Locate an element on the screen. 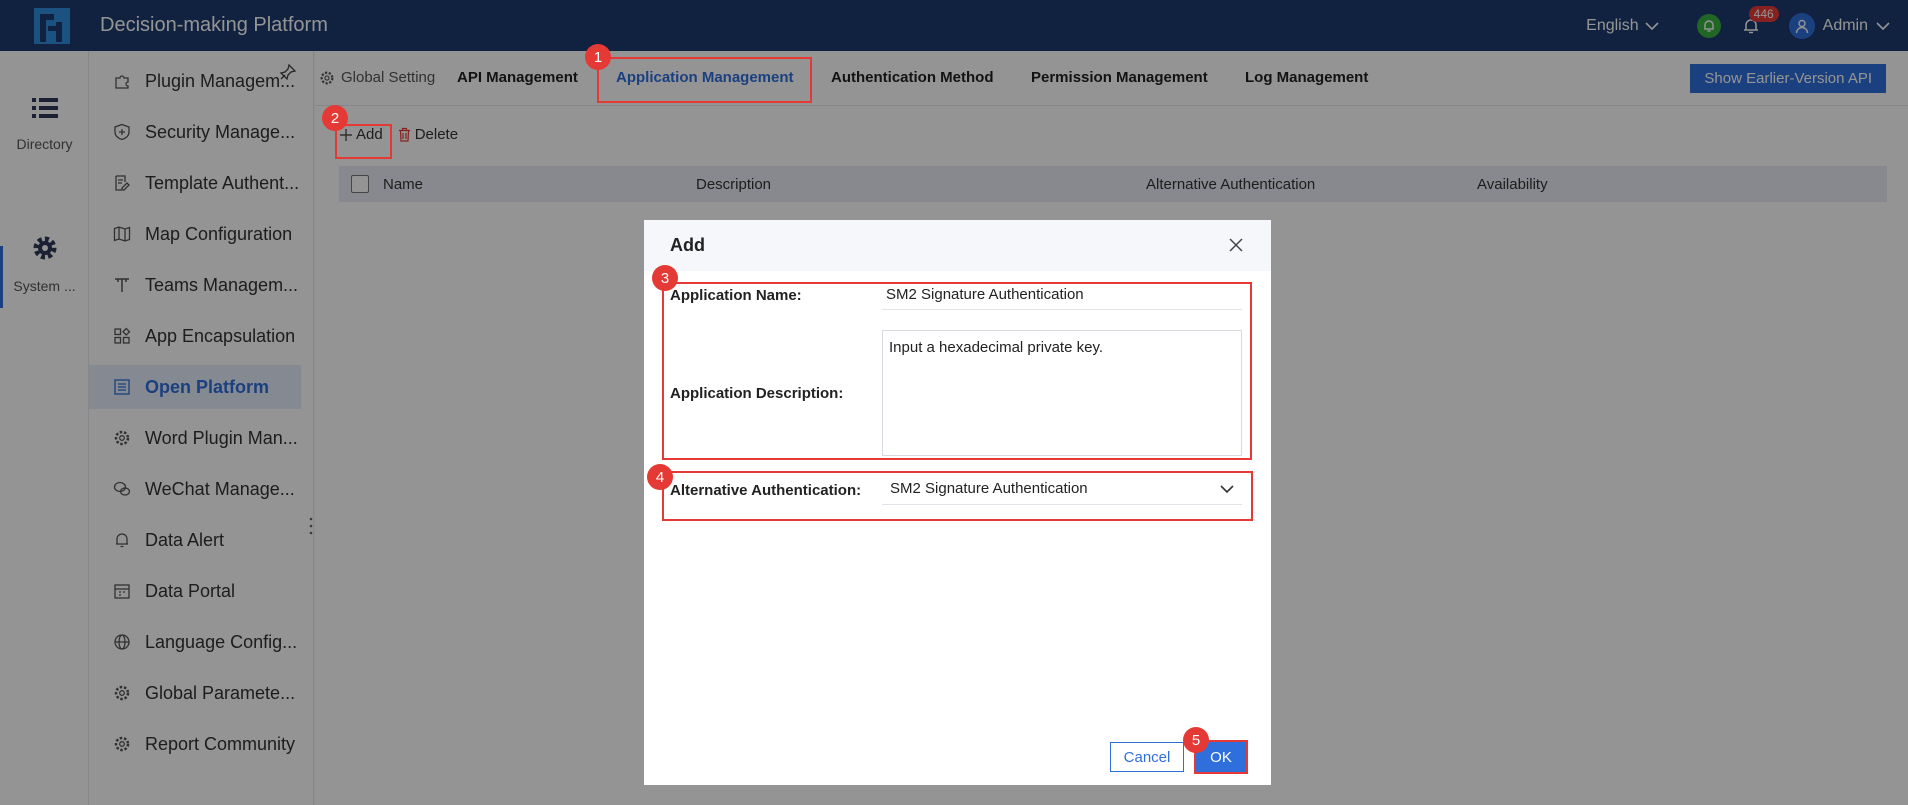 This screenshot has width=1908, height=805. annotation-number-2: 2 is located at coordinates (335, 118).